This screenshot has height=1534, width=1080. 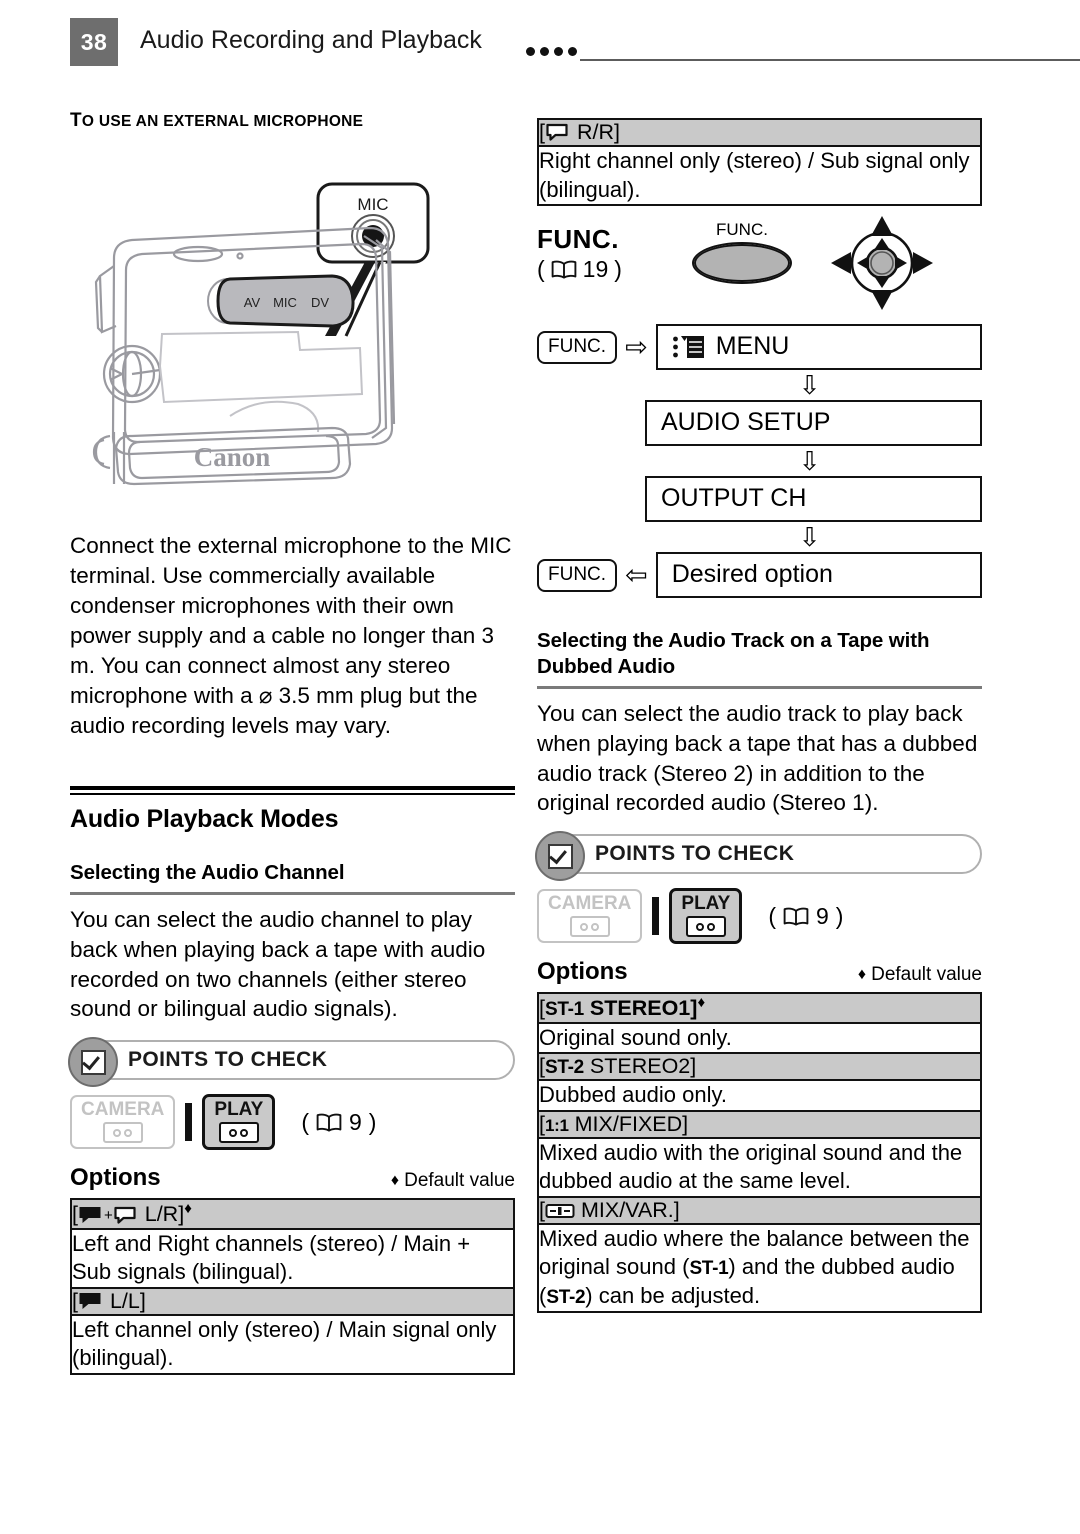 What do you see at coordinates (742, 263) in the screenshot?
I see `func-button-shape` at bounding box center [742, 263].